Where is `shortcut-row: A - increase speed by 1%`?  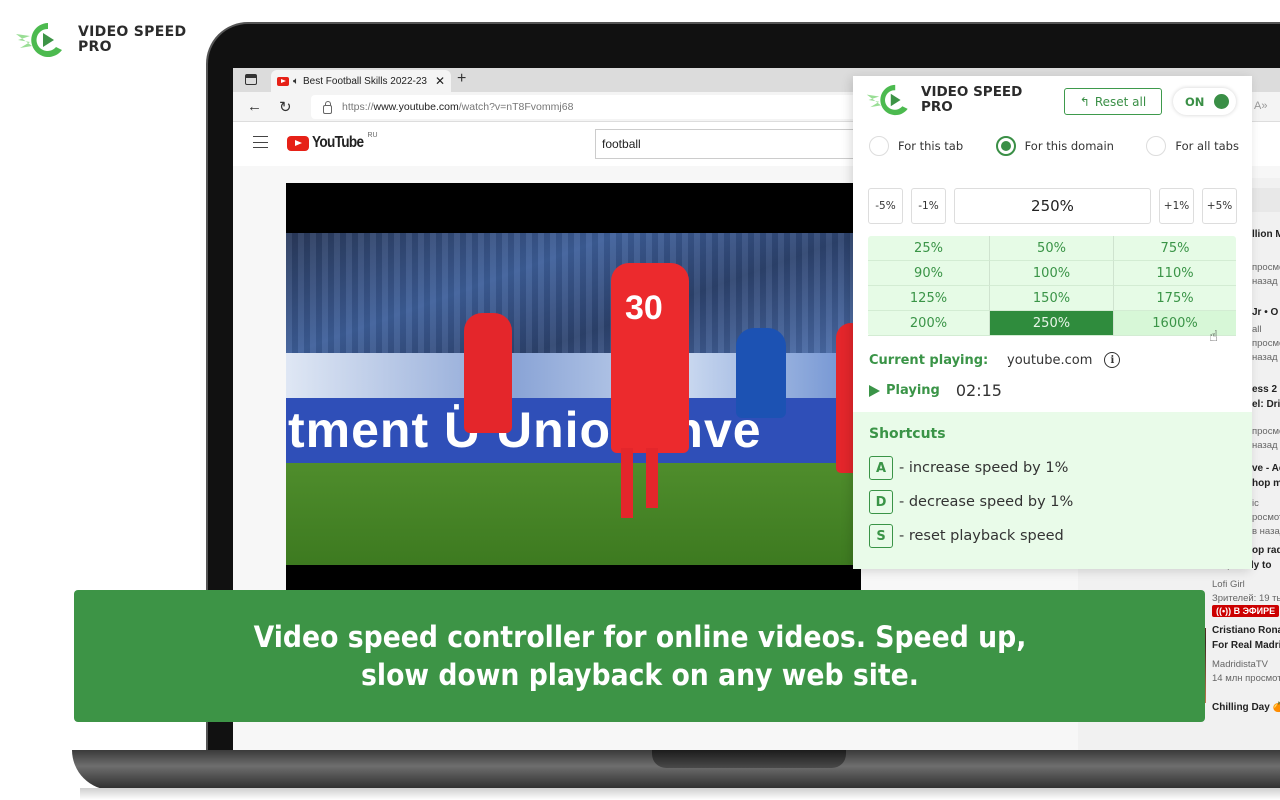
shortcut-row: A - increase speed by 1% is located at coordinates (968, 468).